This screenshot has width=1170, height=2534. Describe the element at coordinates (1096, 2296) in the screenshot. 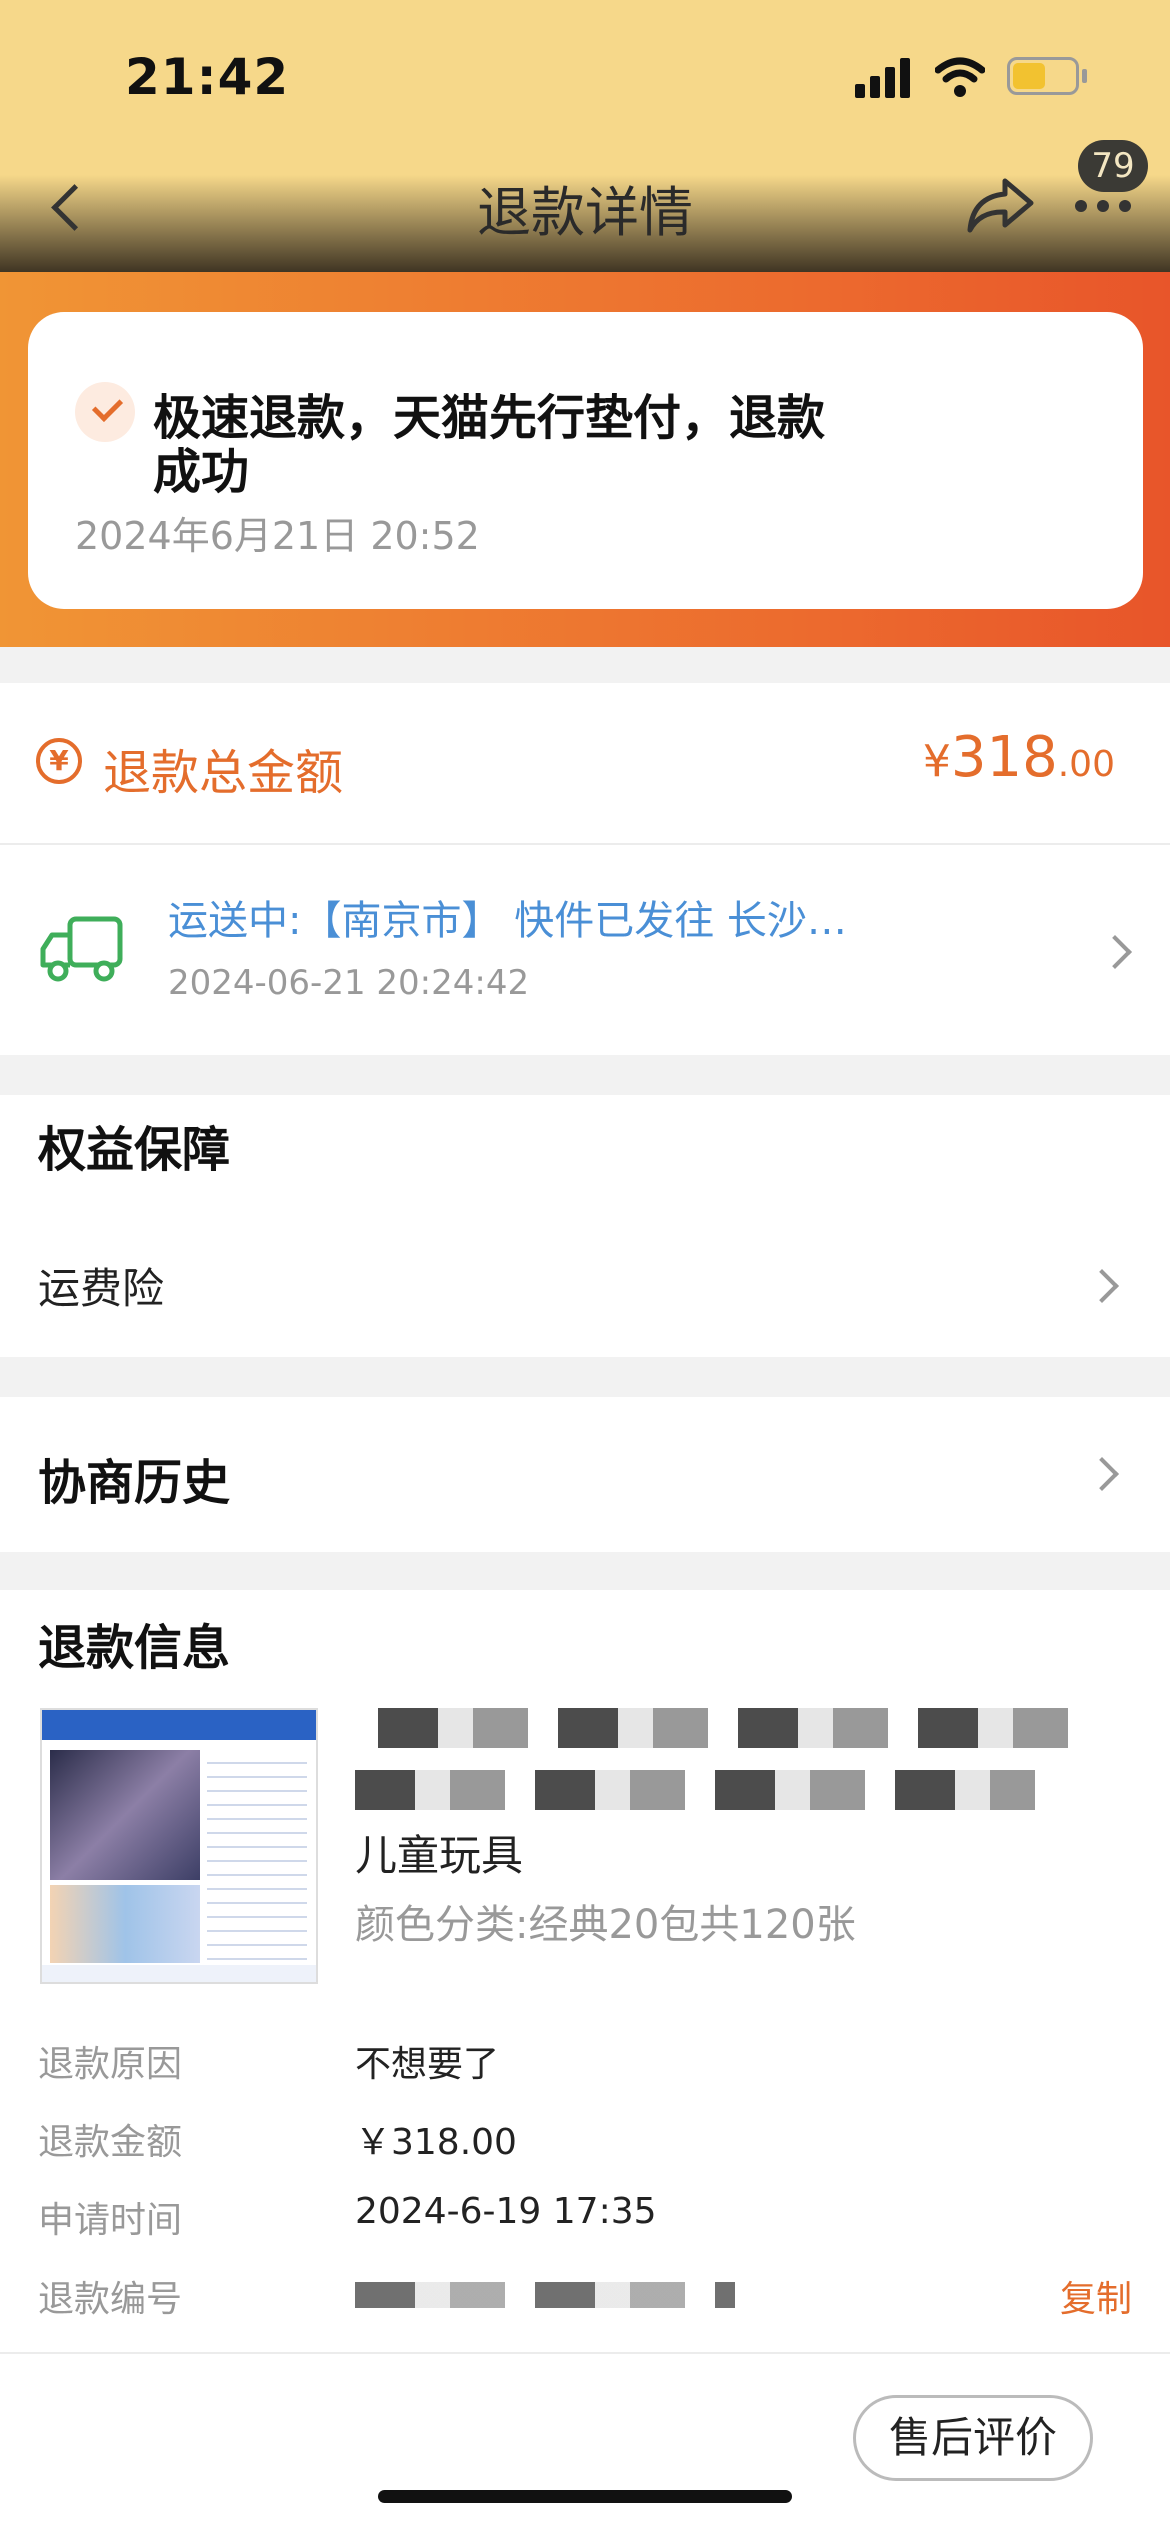

I see `copy-button: 复制` at that location.